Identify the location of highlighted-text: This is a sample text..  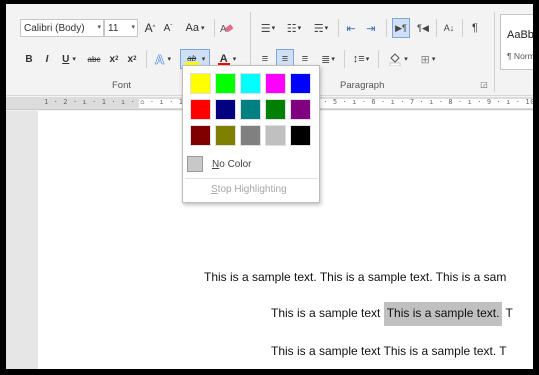
(443, 314).